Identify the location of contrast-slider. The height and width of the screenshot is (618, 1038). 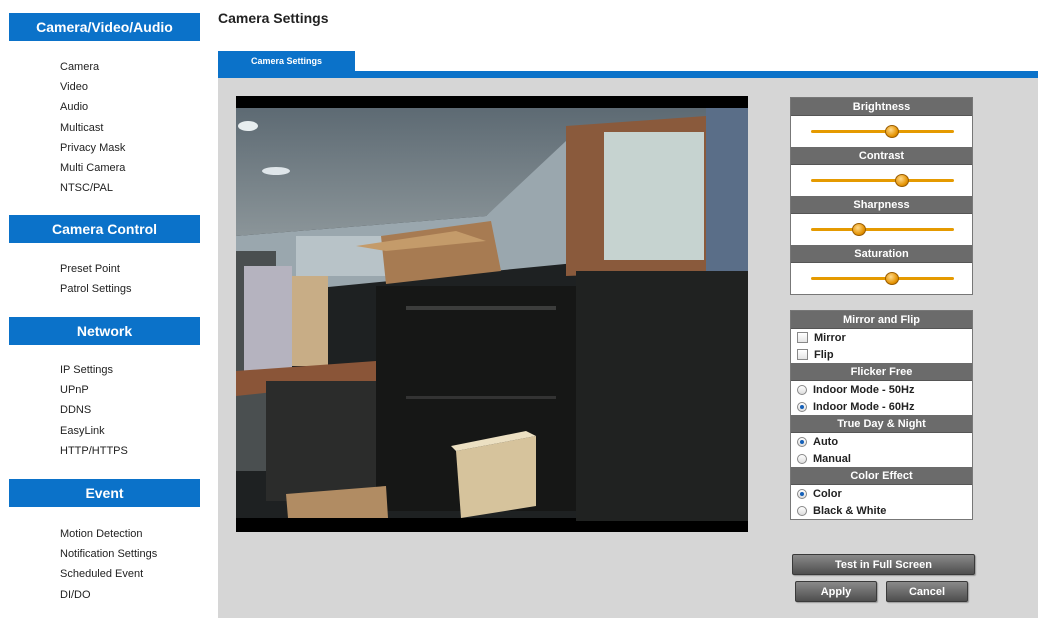
(881, 180).